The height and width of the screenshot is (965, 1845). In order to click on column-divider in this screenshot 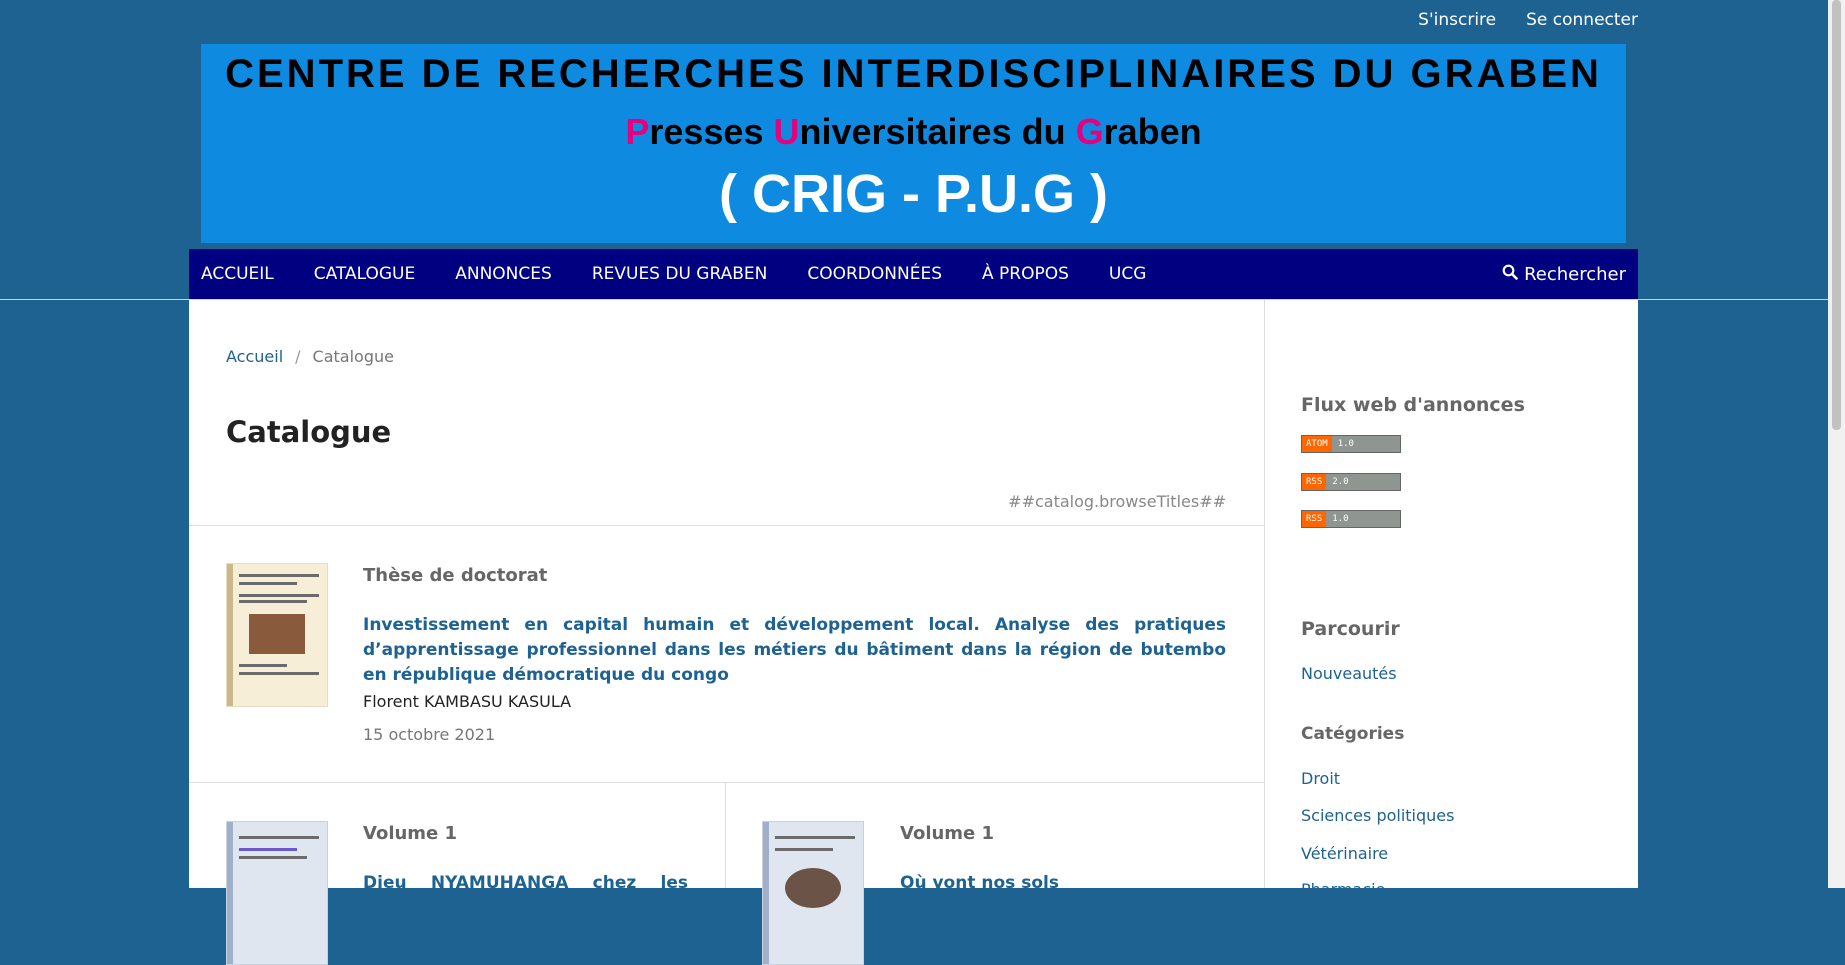, I will do `click(725, 835)`.